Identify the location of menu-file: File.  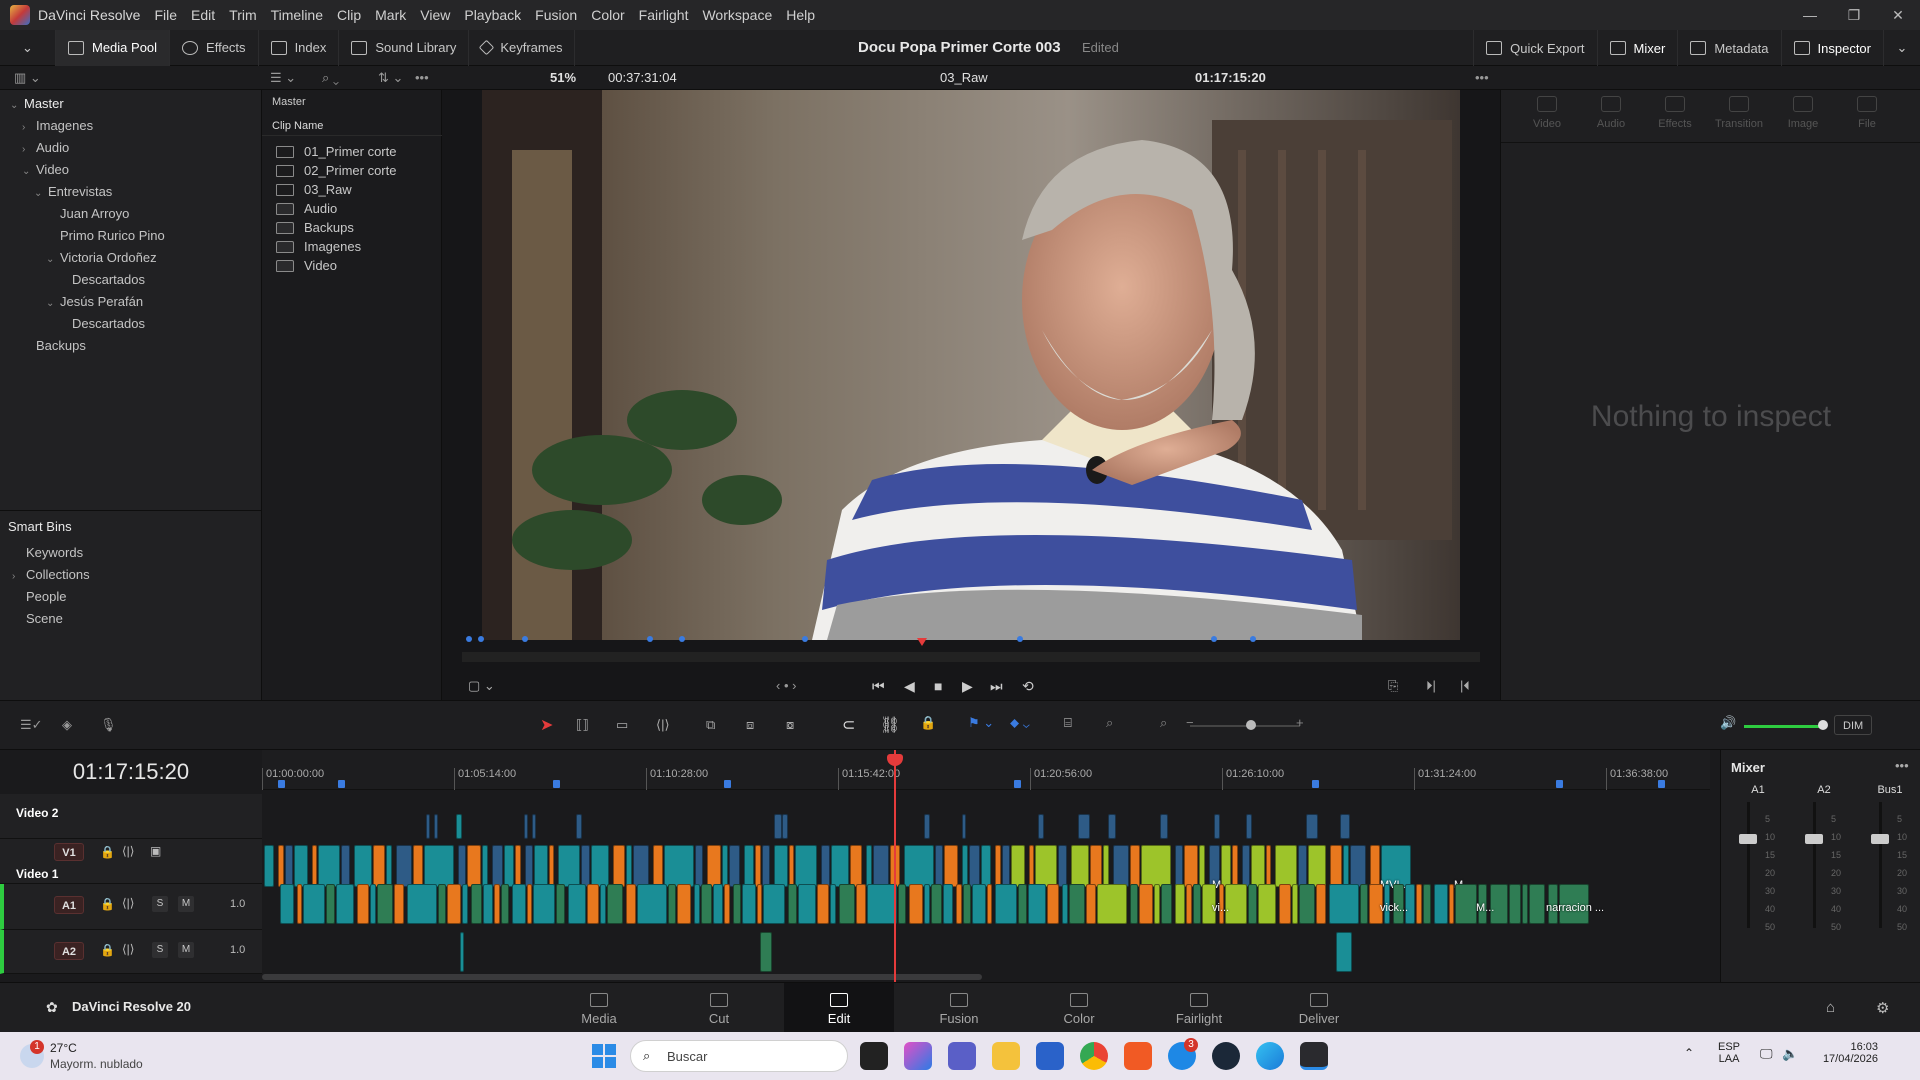
(165, 15).